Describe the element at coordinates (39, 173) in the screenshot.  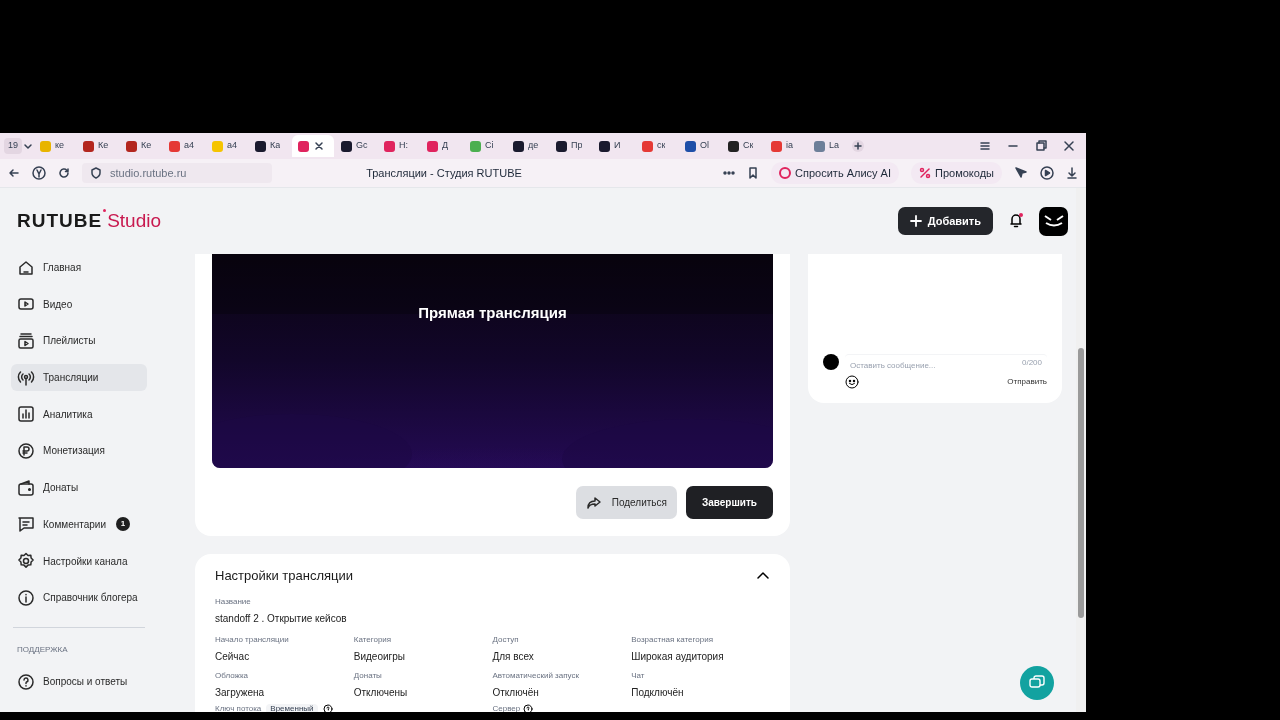
I see `browser-logo-icon` at that location.